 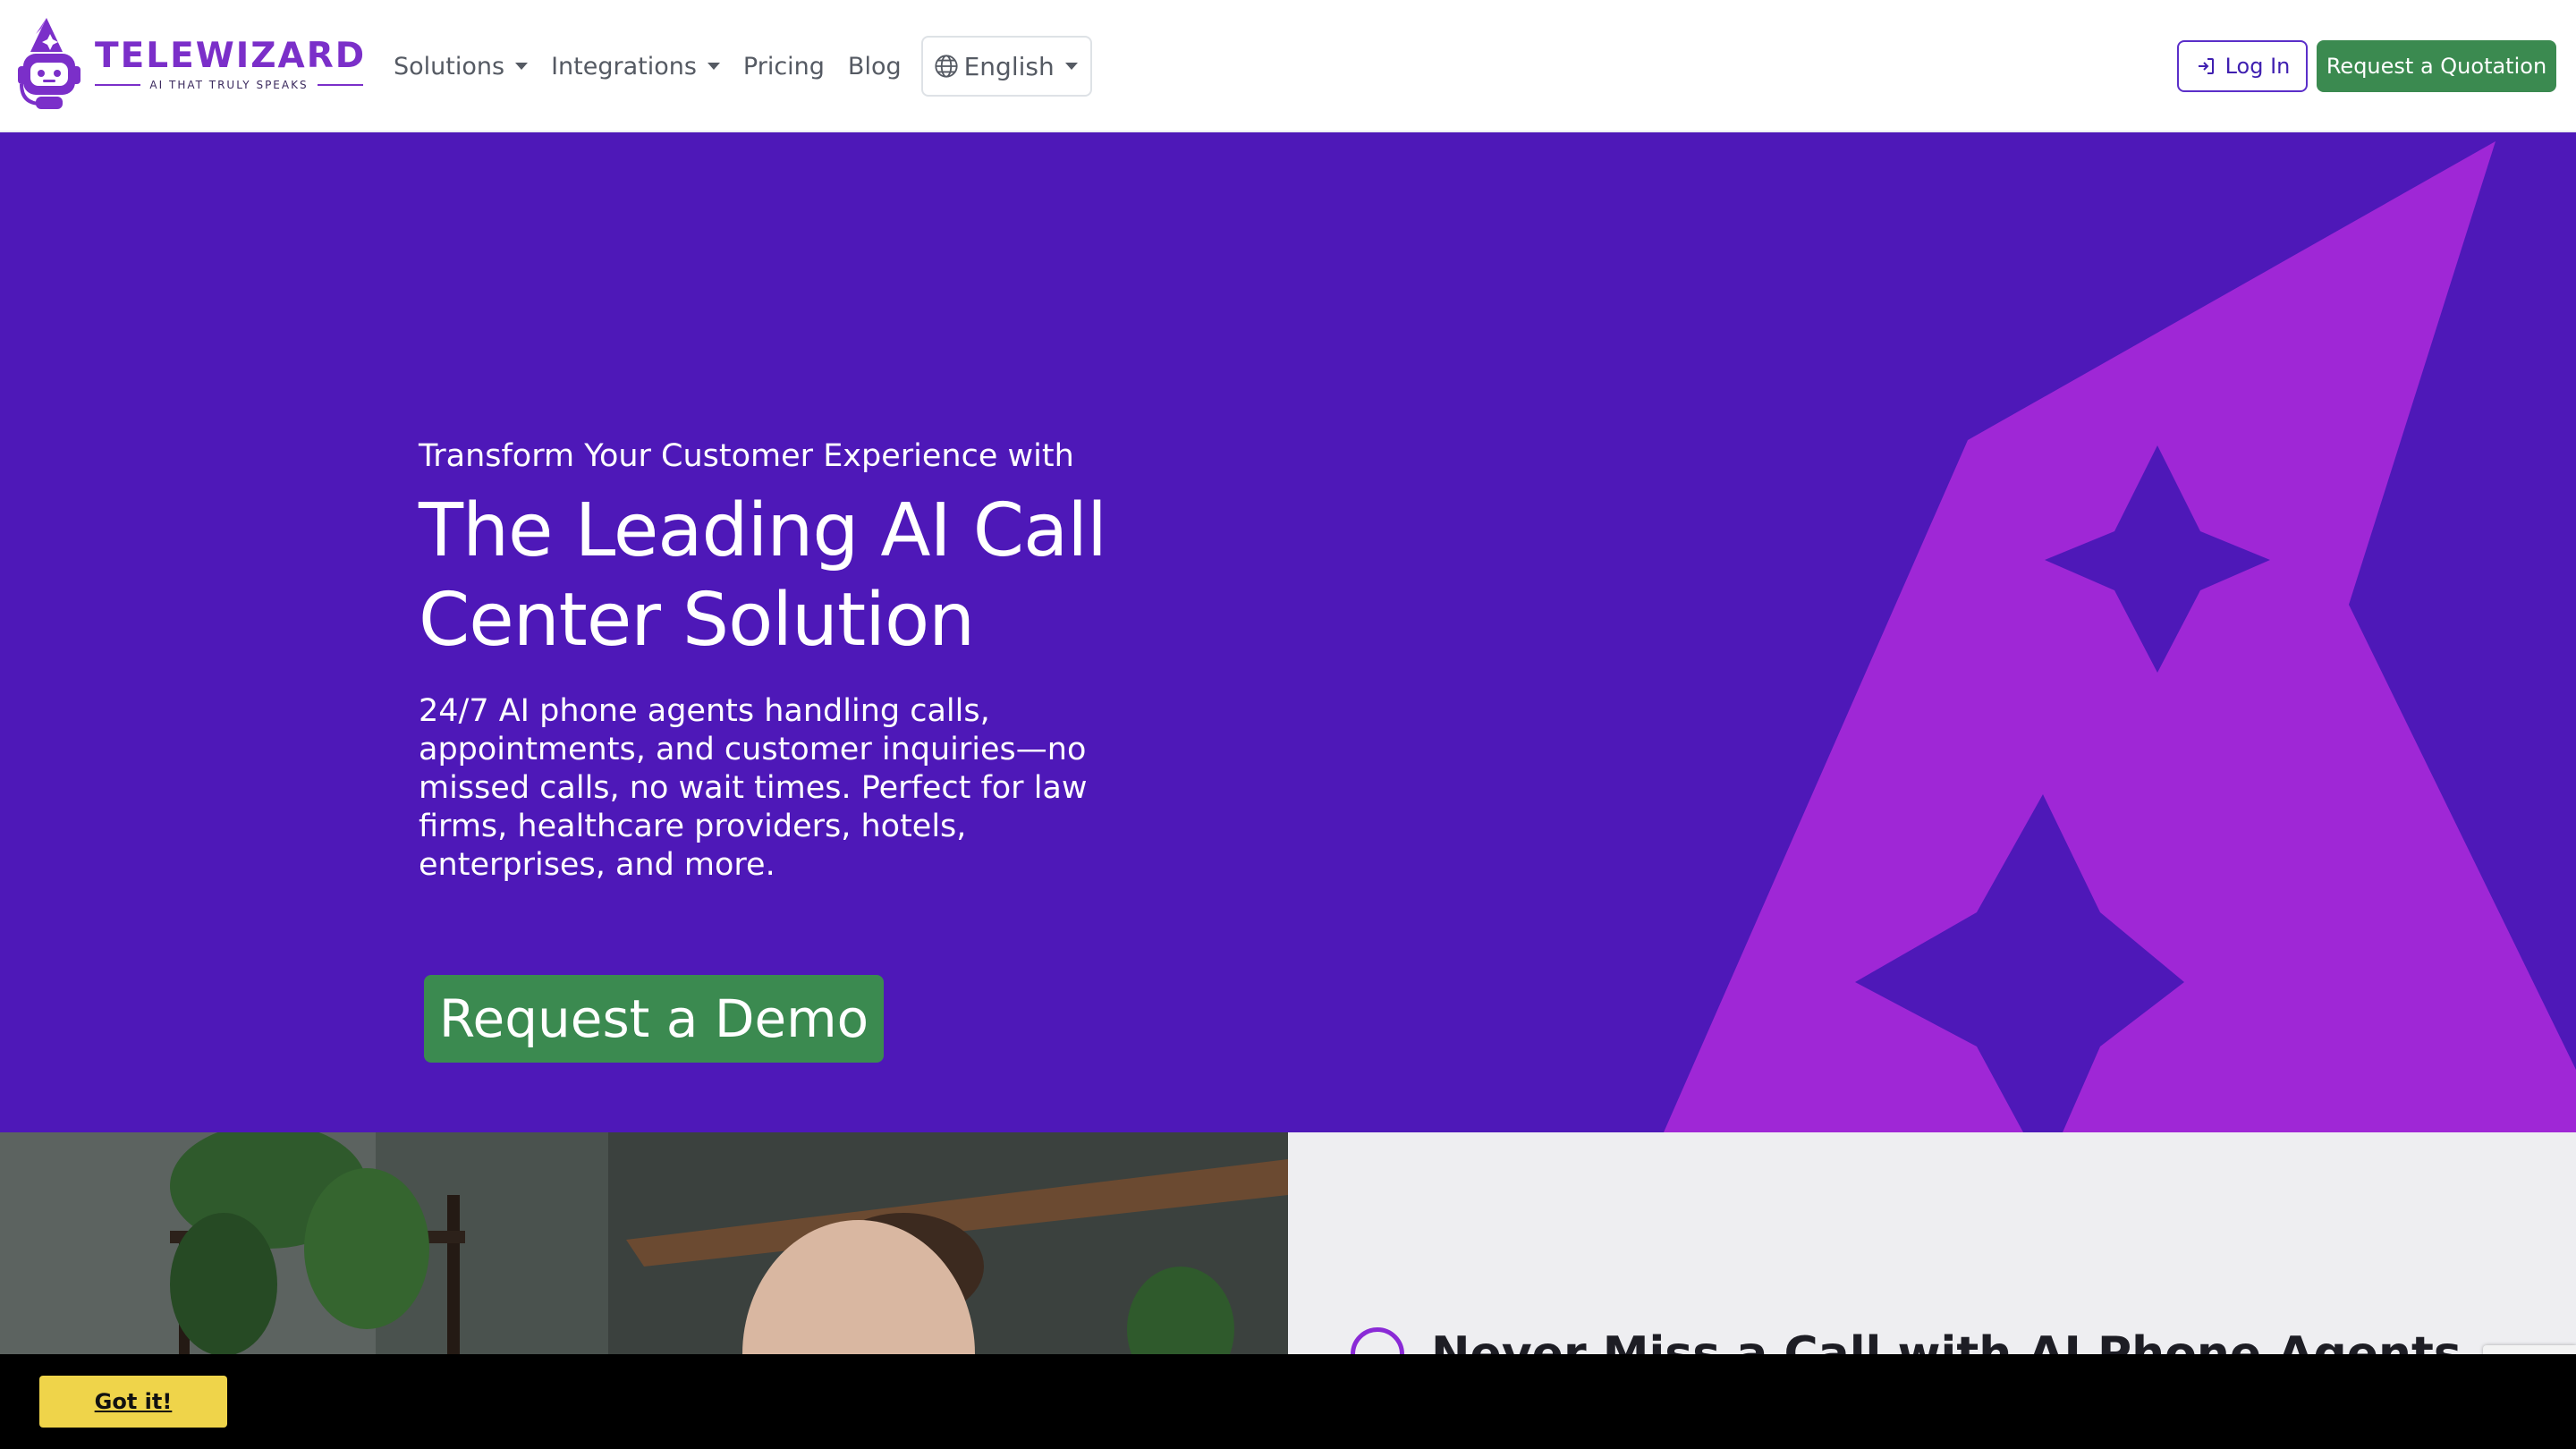 What do you see at coordinates (1946, 1340) in the screenshot?
I see `feature-title: Never Miss a Call with AI Phone Agents` at bounding box center [1946, 1340].